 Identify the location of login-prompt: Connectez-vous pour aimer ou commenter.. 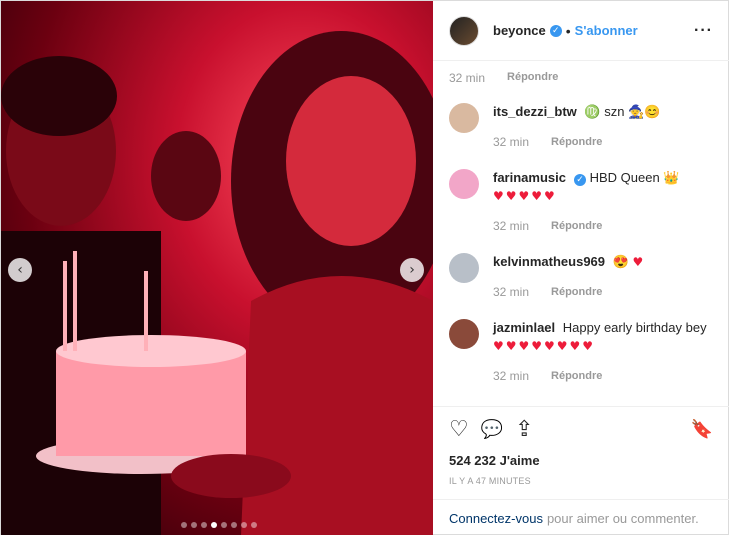
(581, 517).